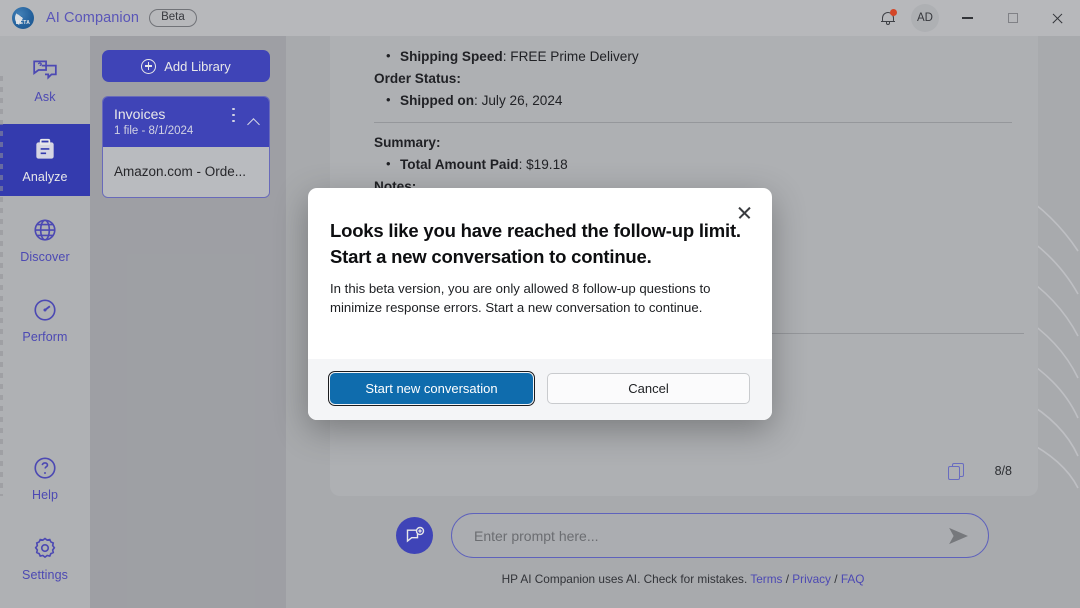 This screenshot has height=608, width=1080. I want to click on start-new-conversation-button: Start new conversation, so click(431, 388).